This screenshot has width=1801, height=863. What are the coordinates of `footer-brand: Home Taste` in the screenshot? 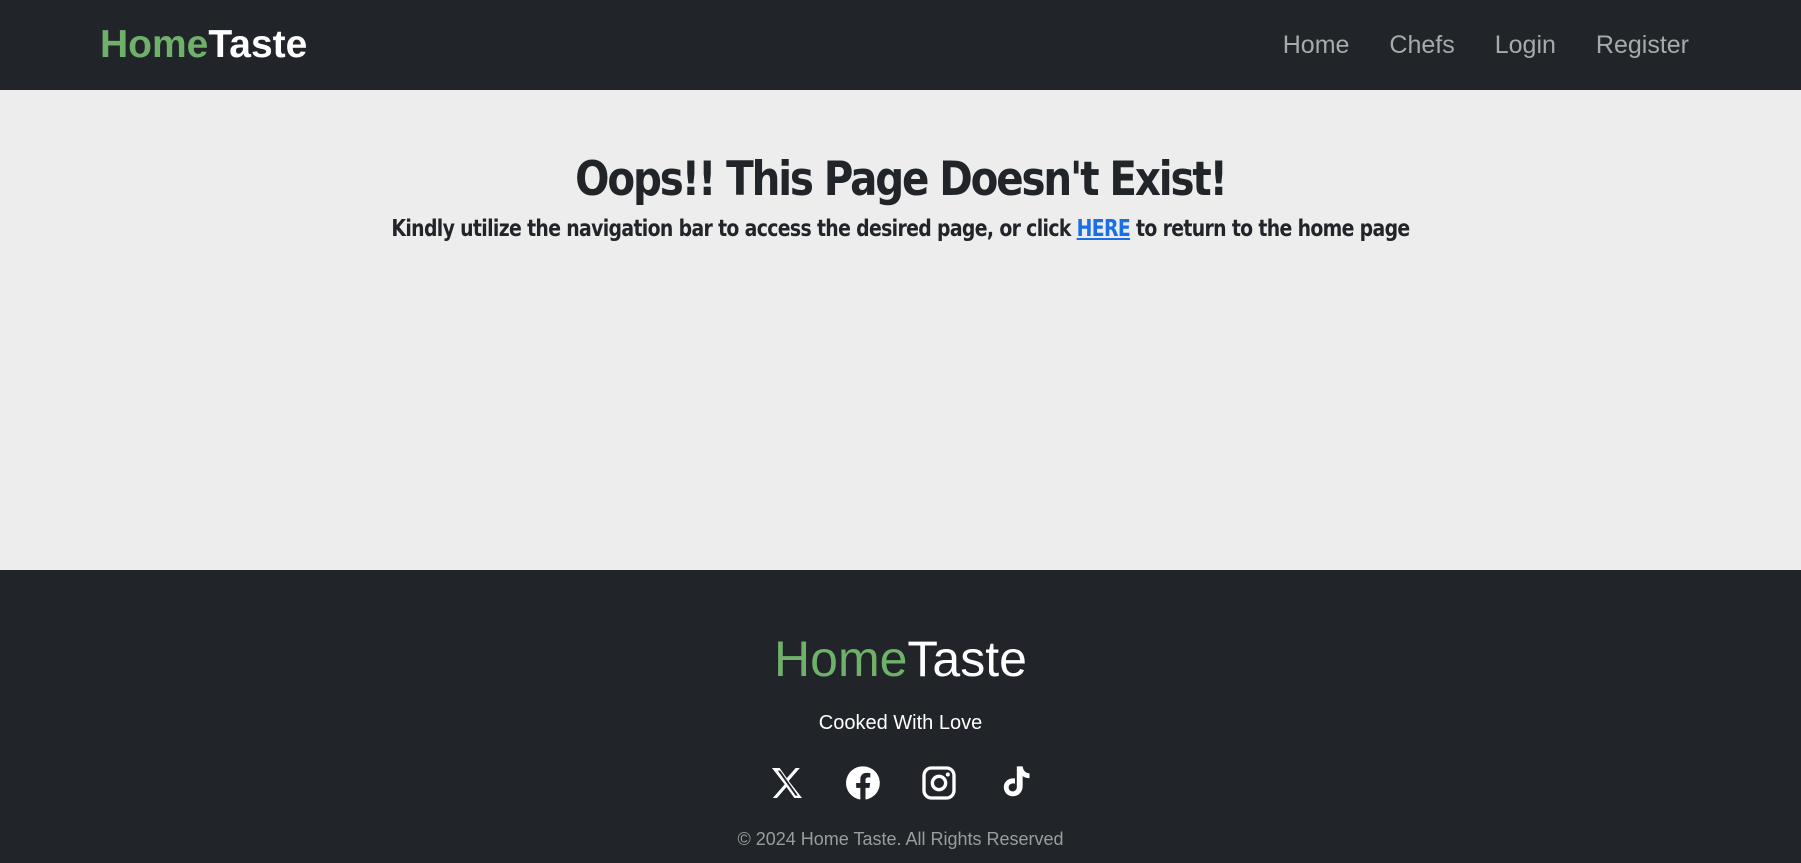 It's located at (900, 659).